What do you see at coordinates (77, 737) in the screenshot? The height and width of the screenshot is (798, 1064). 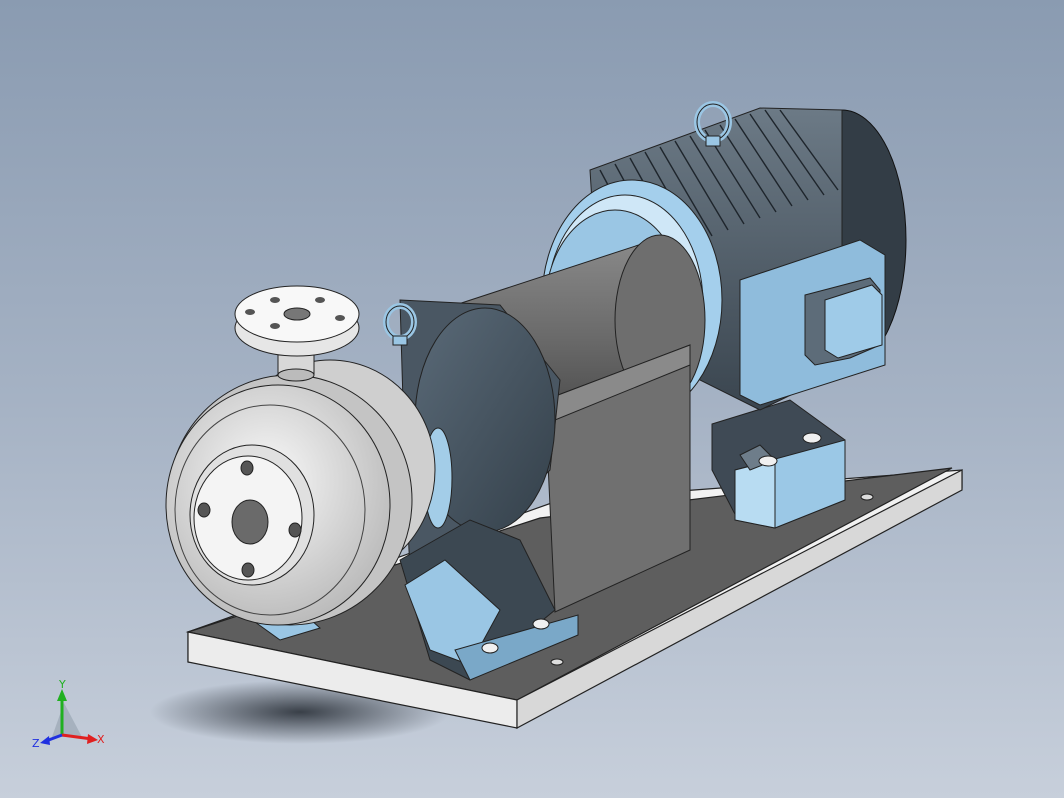 I see `x-axis-arrow` at bounding box center [77, 737].